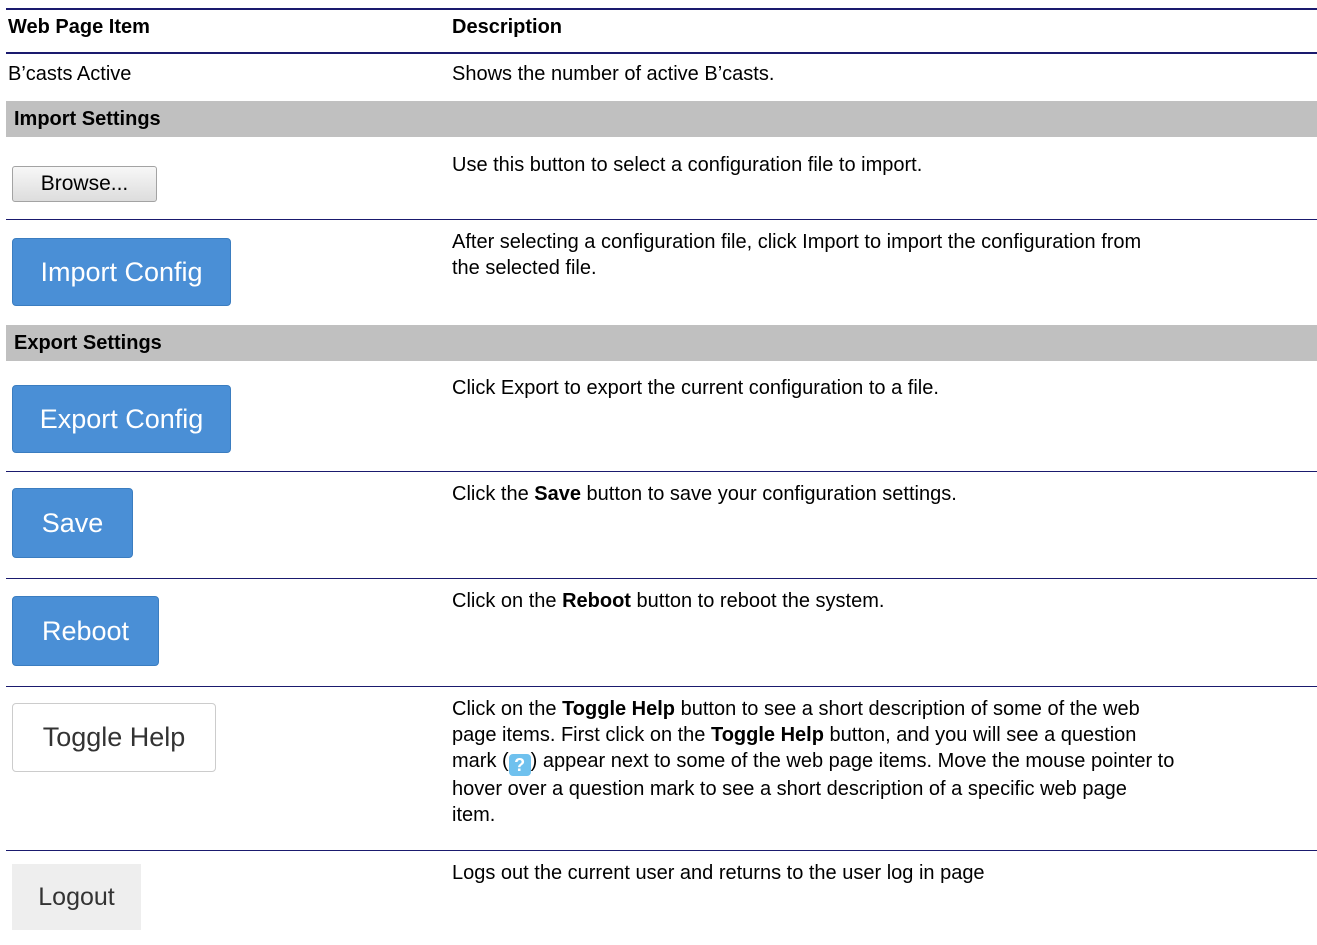 Image resolution: width=1317 pixels, height=945 pixels. I want to click on export-config-button: Export Config, so click(121, 419).